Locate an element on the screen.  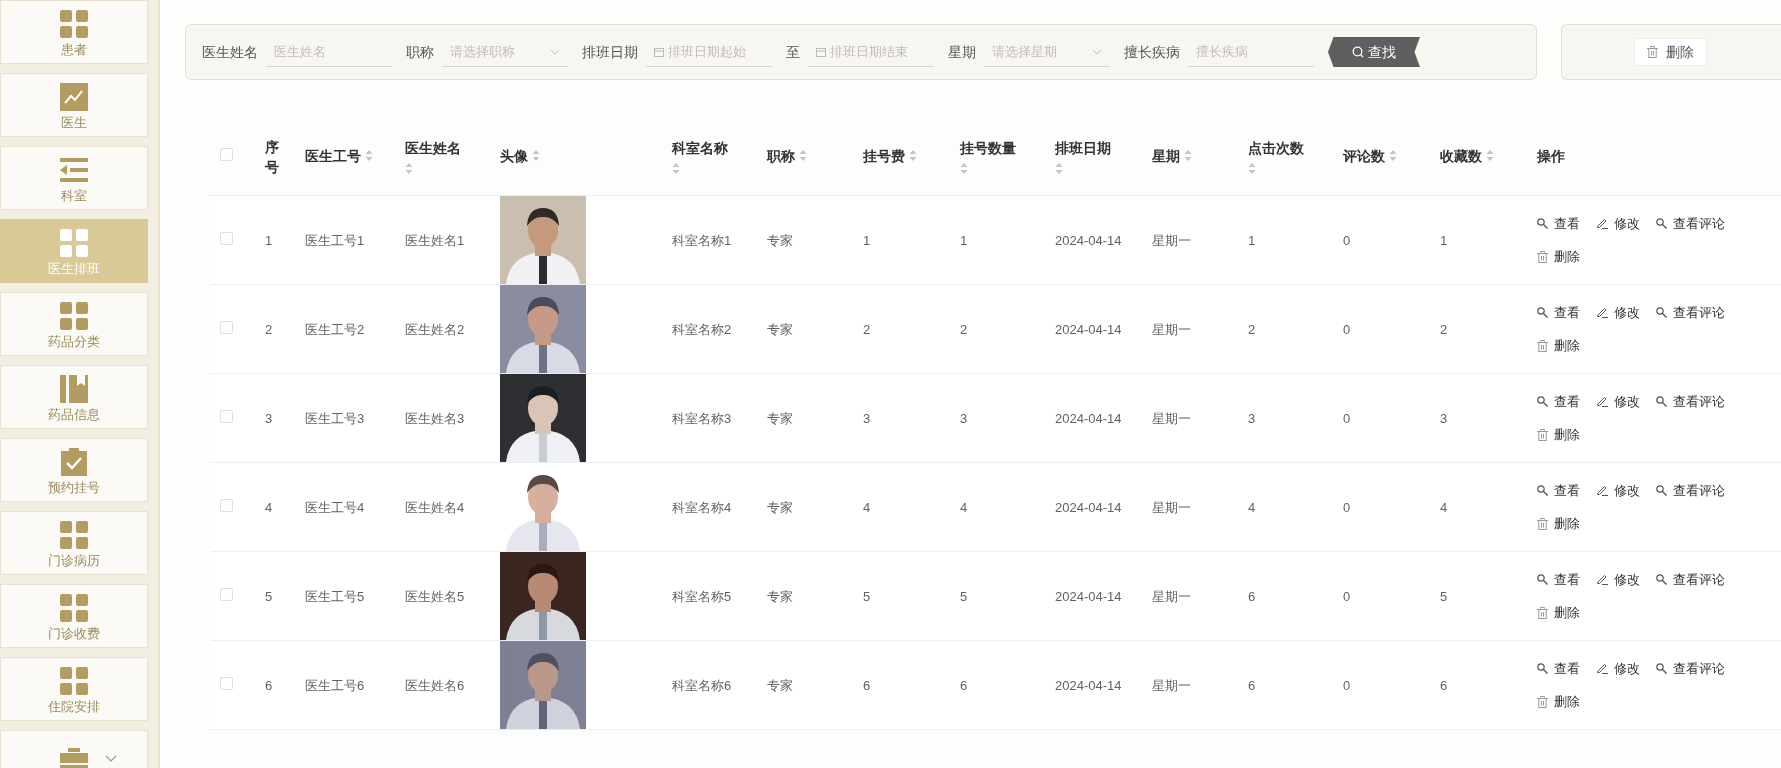
column-header: 头像 is located at coordinates (520, 155).